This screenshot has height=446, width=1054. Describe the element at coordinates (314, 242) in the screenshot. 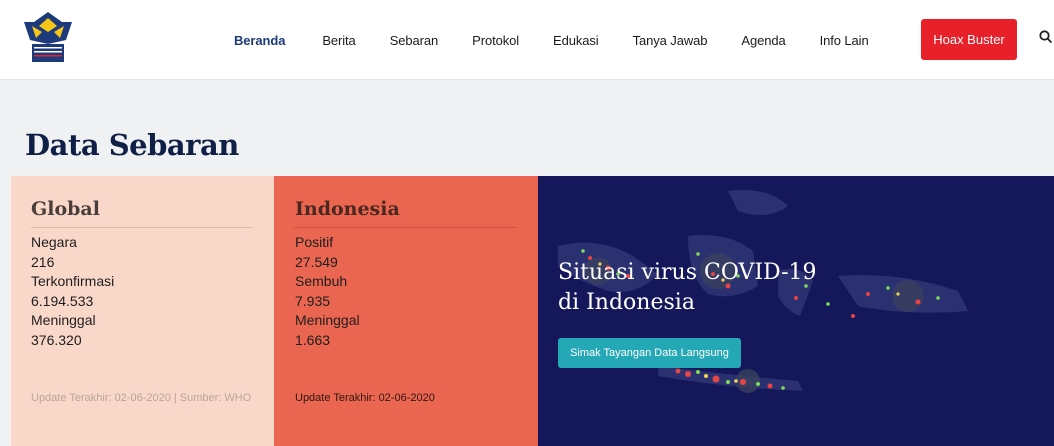

I see `stat-label: Positif` at that location.